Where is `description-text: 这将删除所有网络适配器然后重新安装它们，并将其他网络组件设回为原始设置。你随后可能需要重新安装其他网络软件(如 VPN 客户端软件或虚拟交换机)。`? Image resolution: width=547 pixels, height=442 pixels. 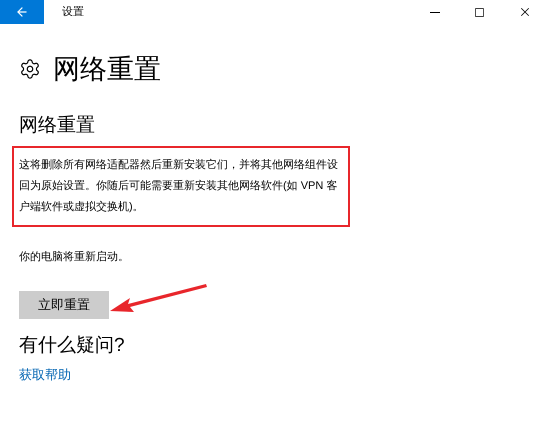 description-text: 这将删除所有网络适配器然后重新安装它们，并将其他网络组件设回为原始设置。你随后可能需要重新安装其他网络软件(如 VPN 客户端软件或虚拟交换机)。 is located at coordinates (179, 186).